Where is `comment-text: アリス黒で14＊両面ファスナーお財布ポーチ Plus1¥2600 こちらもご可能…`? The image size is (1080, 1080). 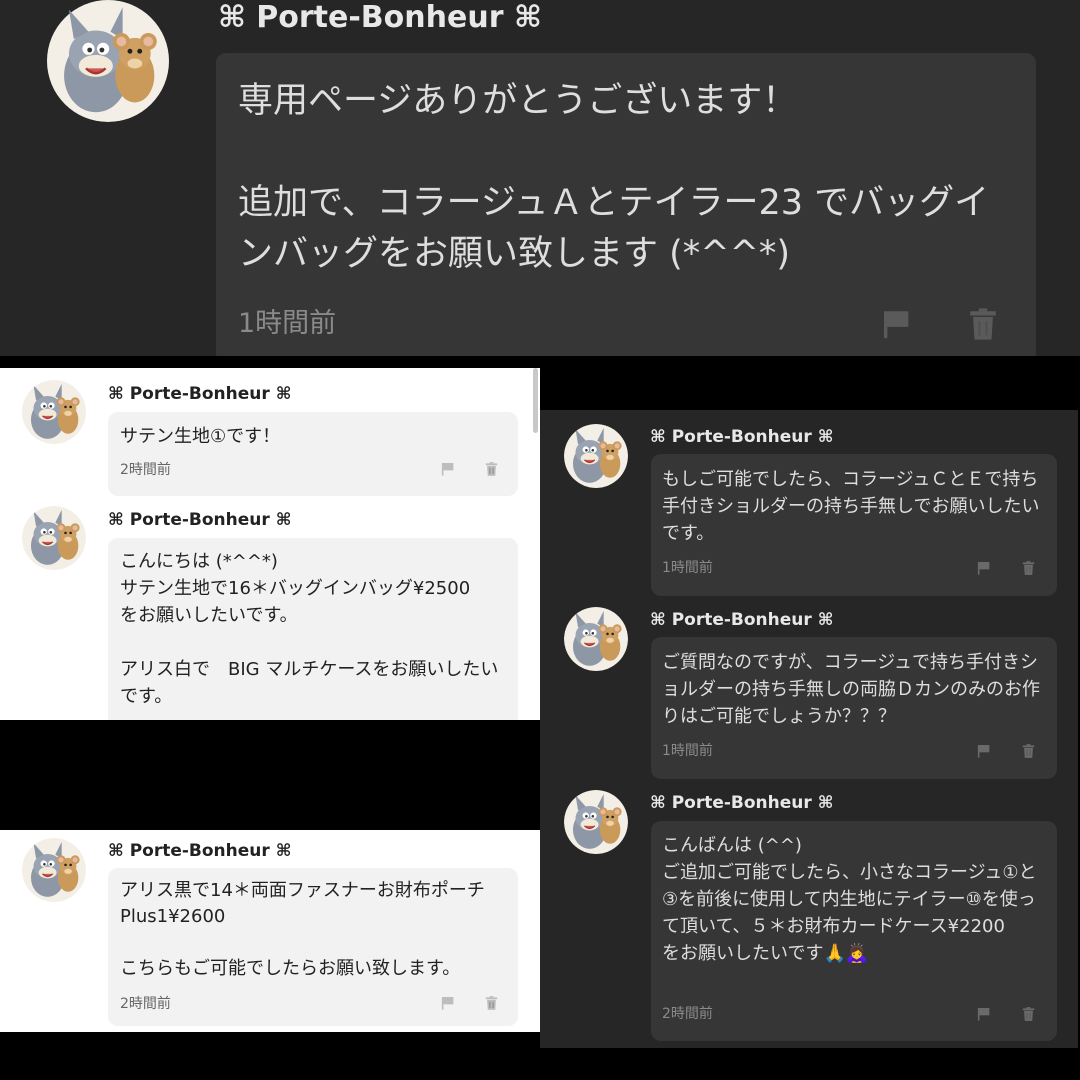
comment-text: アリス黒で14＊両面ファスナーお財布ポーチ Plus1¥2600 こちらもご可能… is located at coordinates (302, 929).